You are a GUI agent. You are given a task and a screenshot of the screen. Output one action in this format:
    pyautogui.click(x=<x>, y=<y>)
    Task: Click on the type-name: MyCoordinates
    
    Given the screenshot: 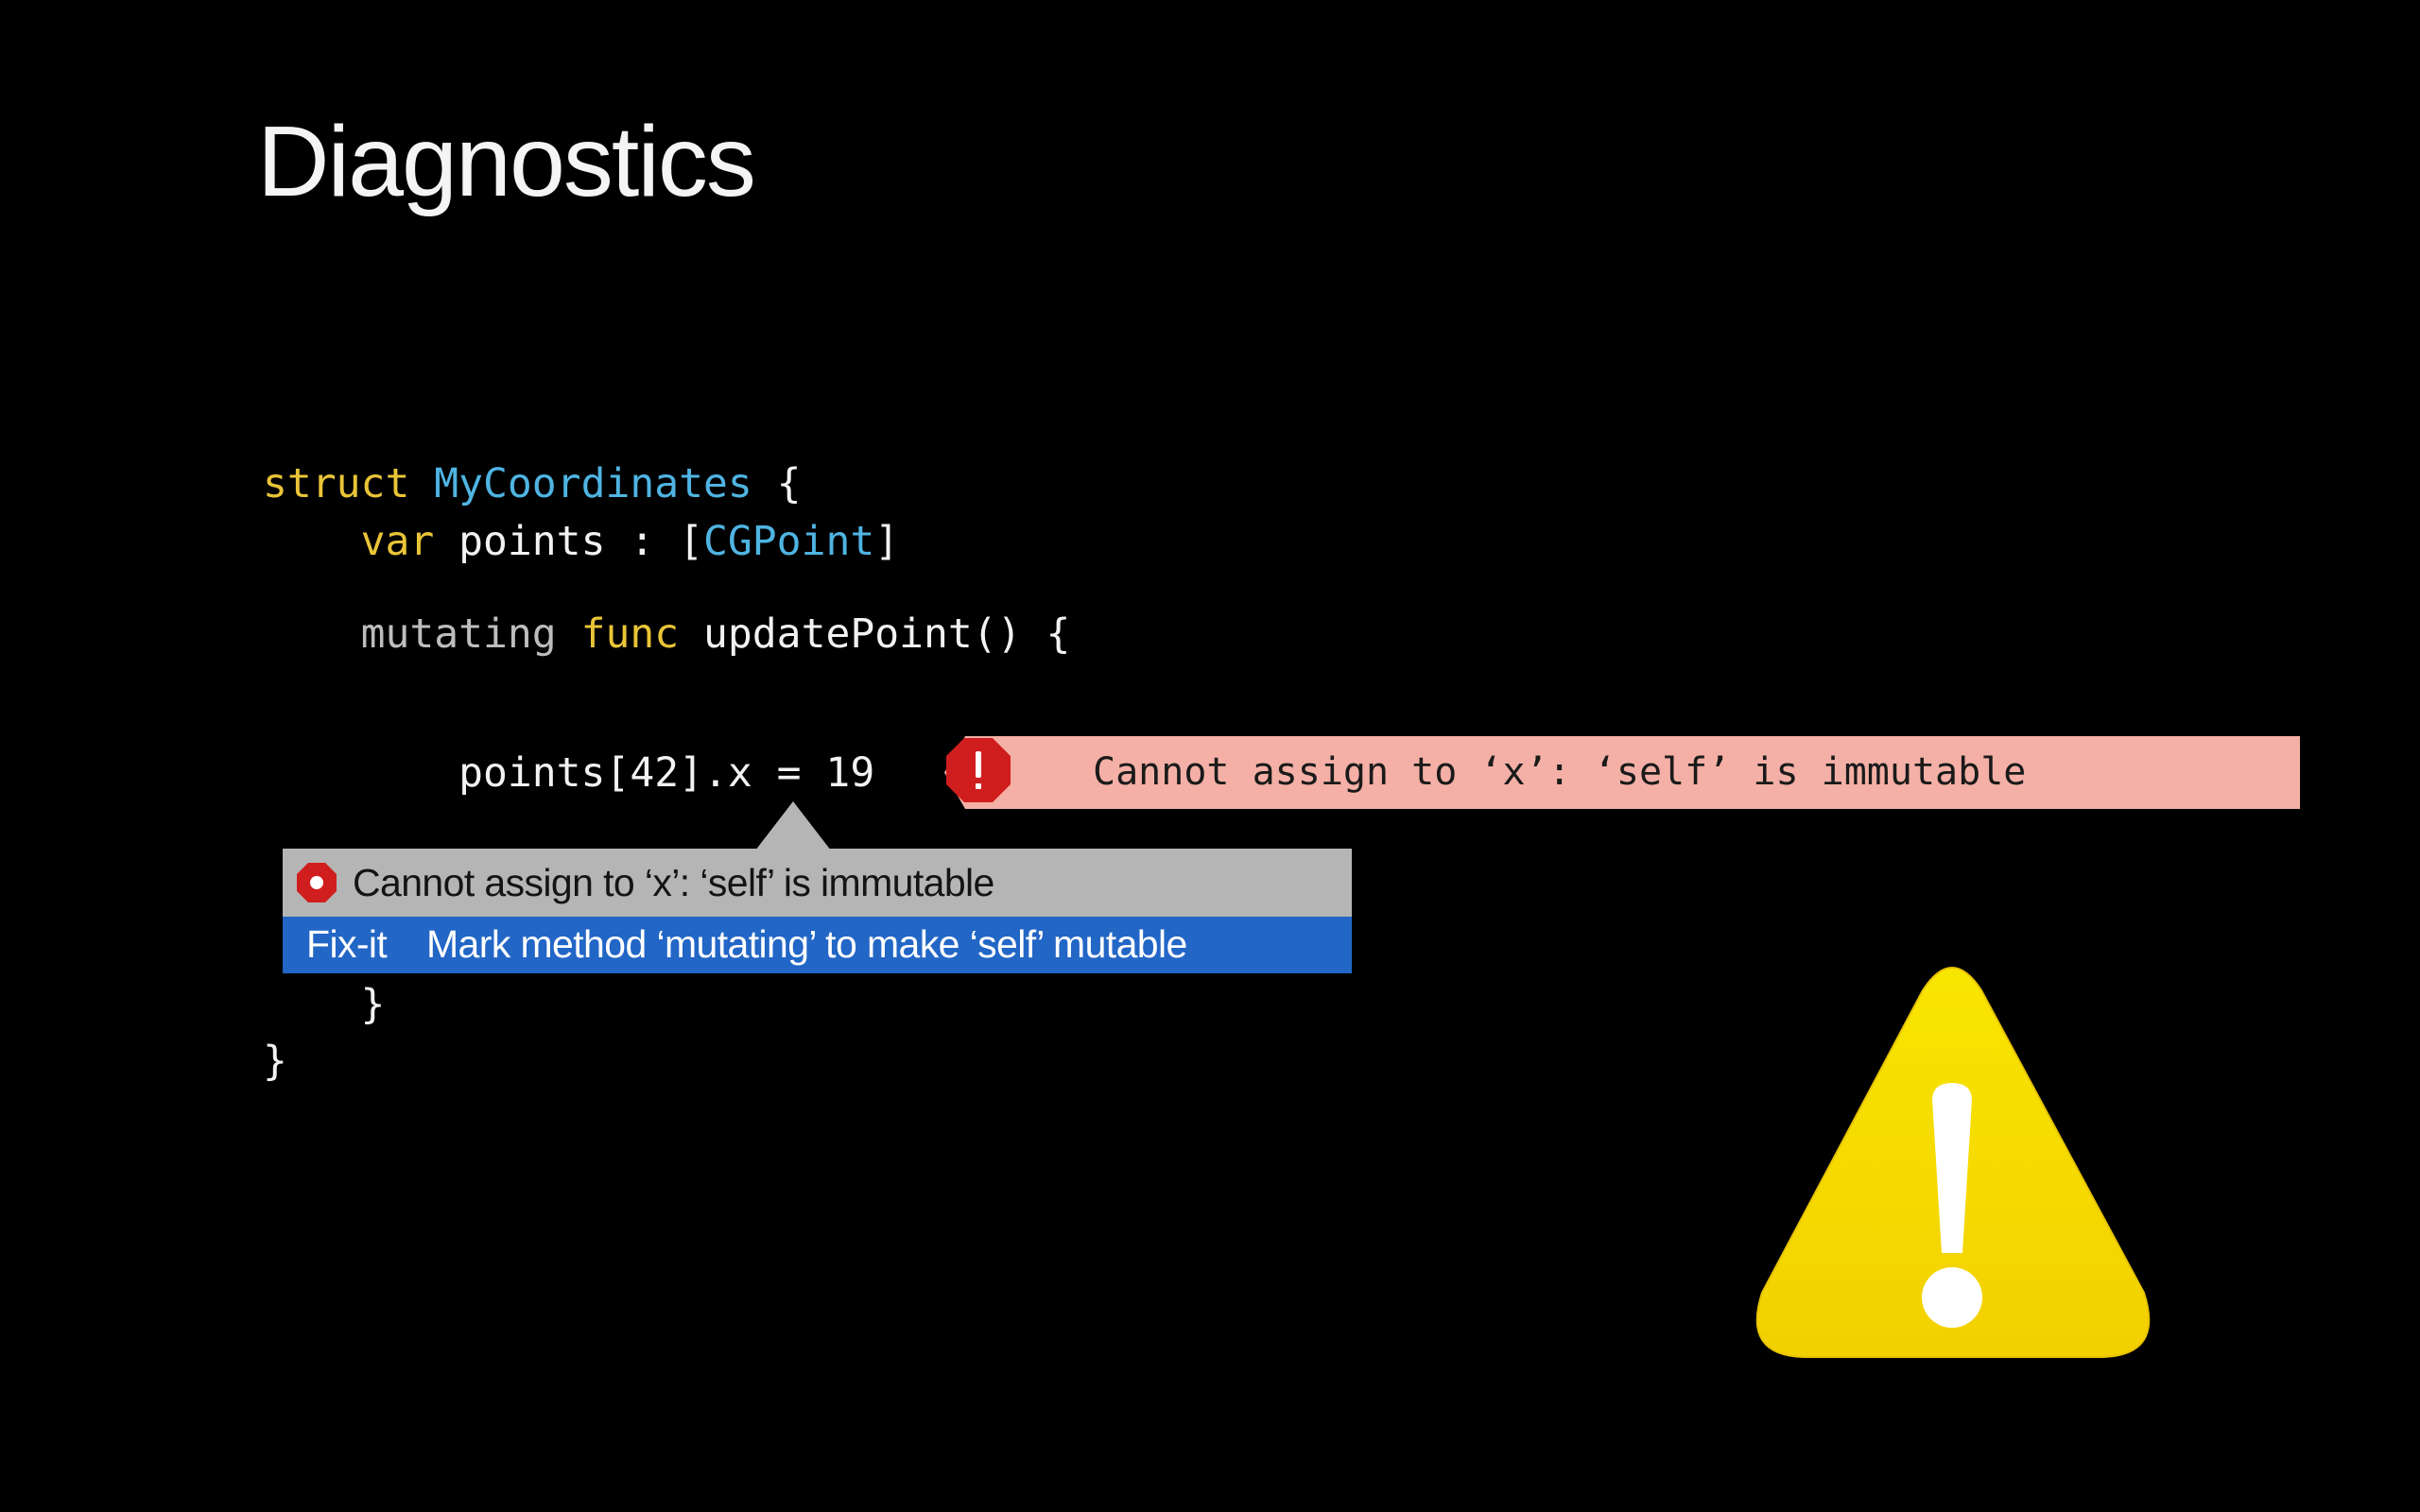 What is the action you would take?
    pyautogui.click(x=593, y=483)
    